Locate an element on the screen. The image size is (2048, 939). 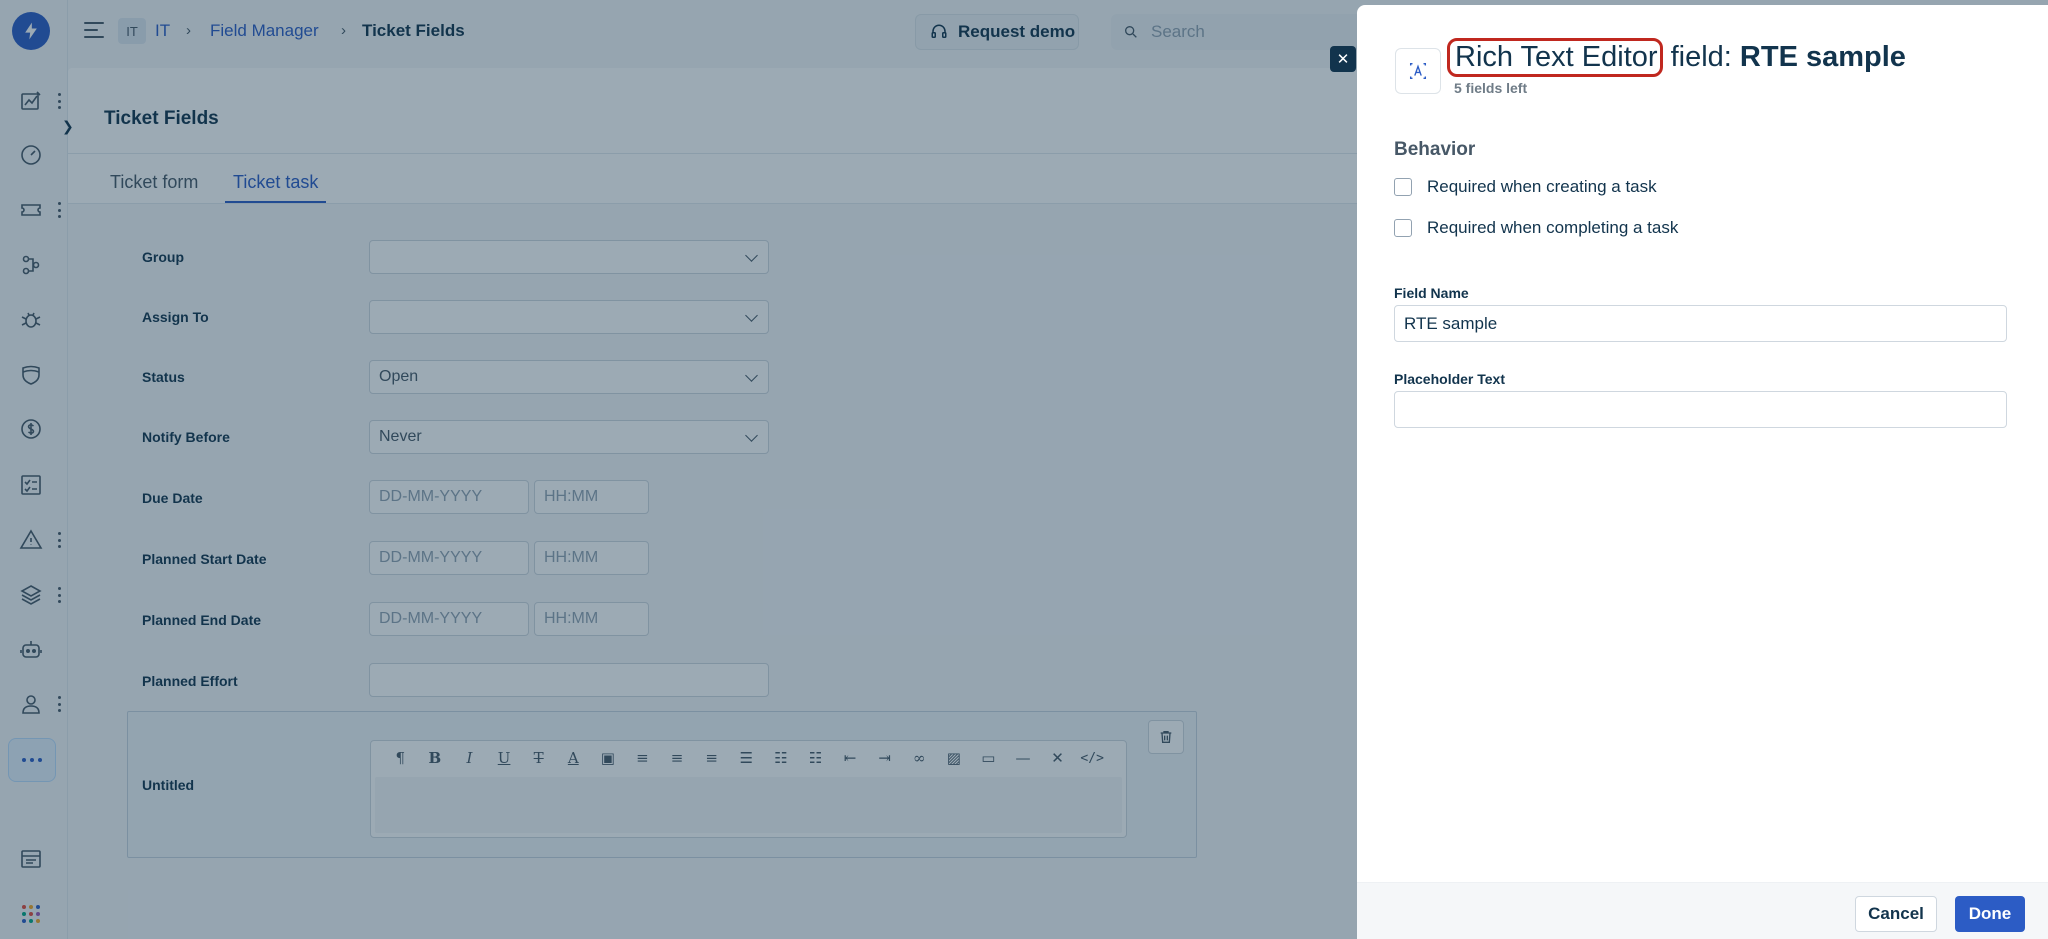
behavior-section-title: Behavior is located at coordinates (1435, 149).